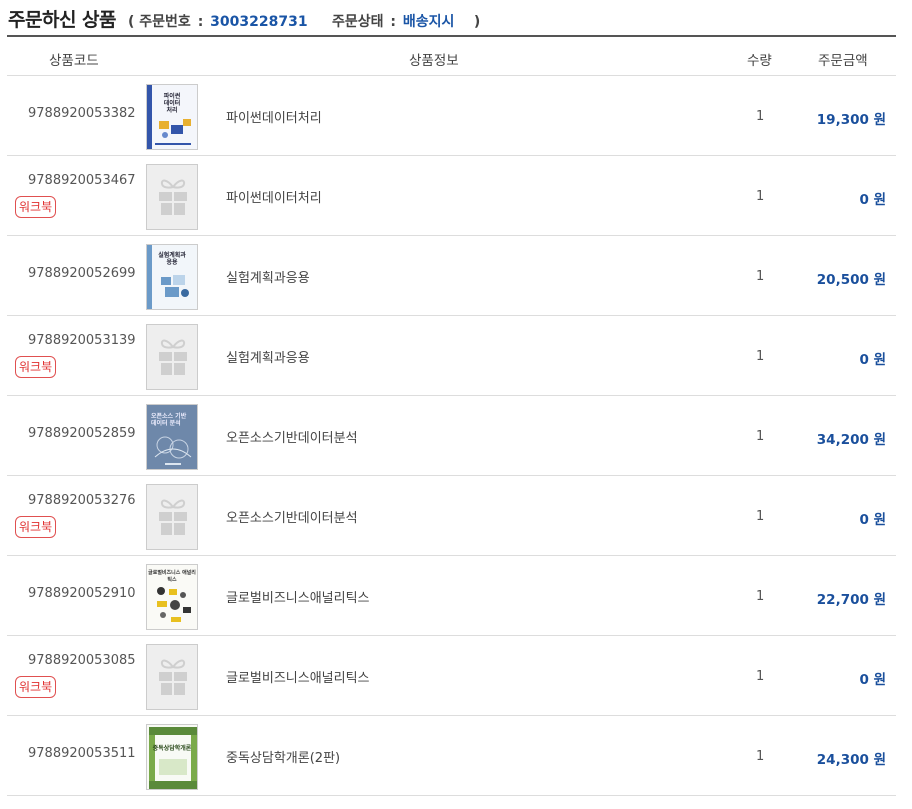 This screenshot has width=912, height=809. I want to click on code-cell: 9788920053382, so click(75, 115).